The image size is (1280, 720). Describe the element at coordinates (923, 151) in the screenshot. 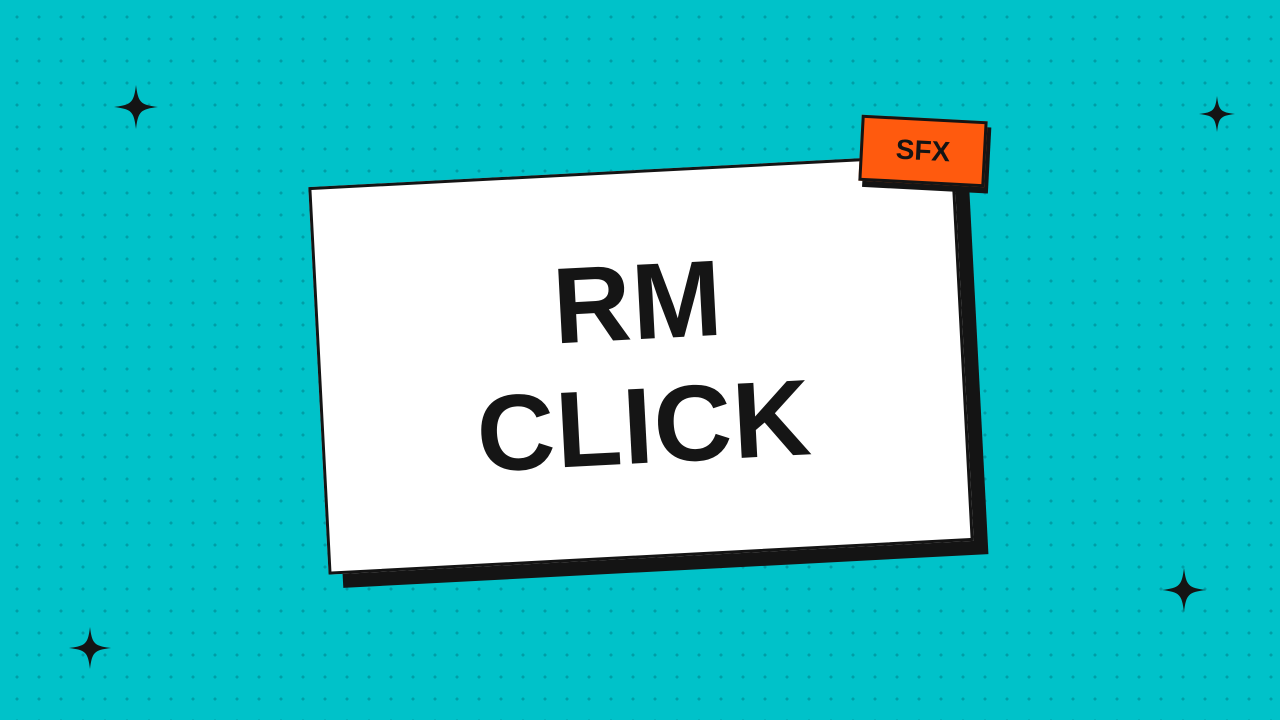

I see `sfx-badge-label: SFX` at that location.